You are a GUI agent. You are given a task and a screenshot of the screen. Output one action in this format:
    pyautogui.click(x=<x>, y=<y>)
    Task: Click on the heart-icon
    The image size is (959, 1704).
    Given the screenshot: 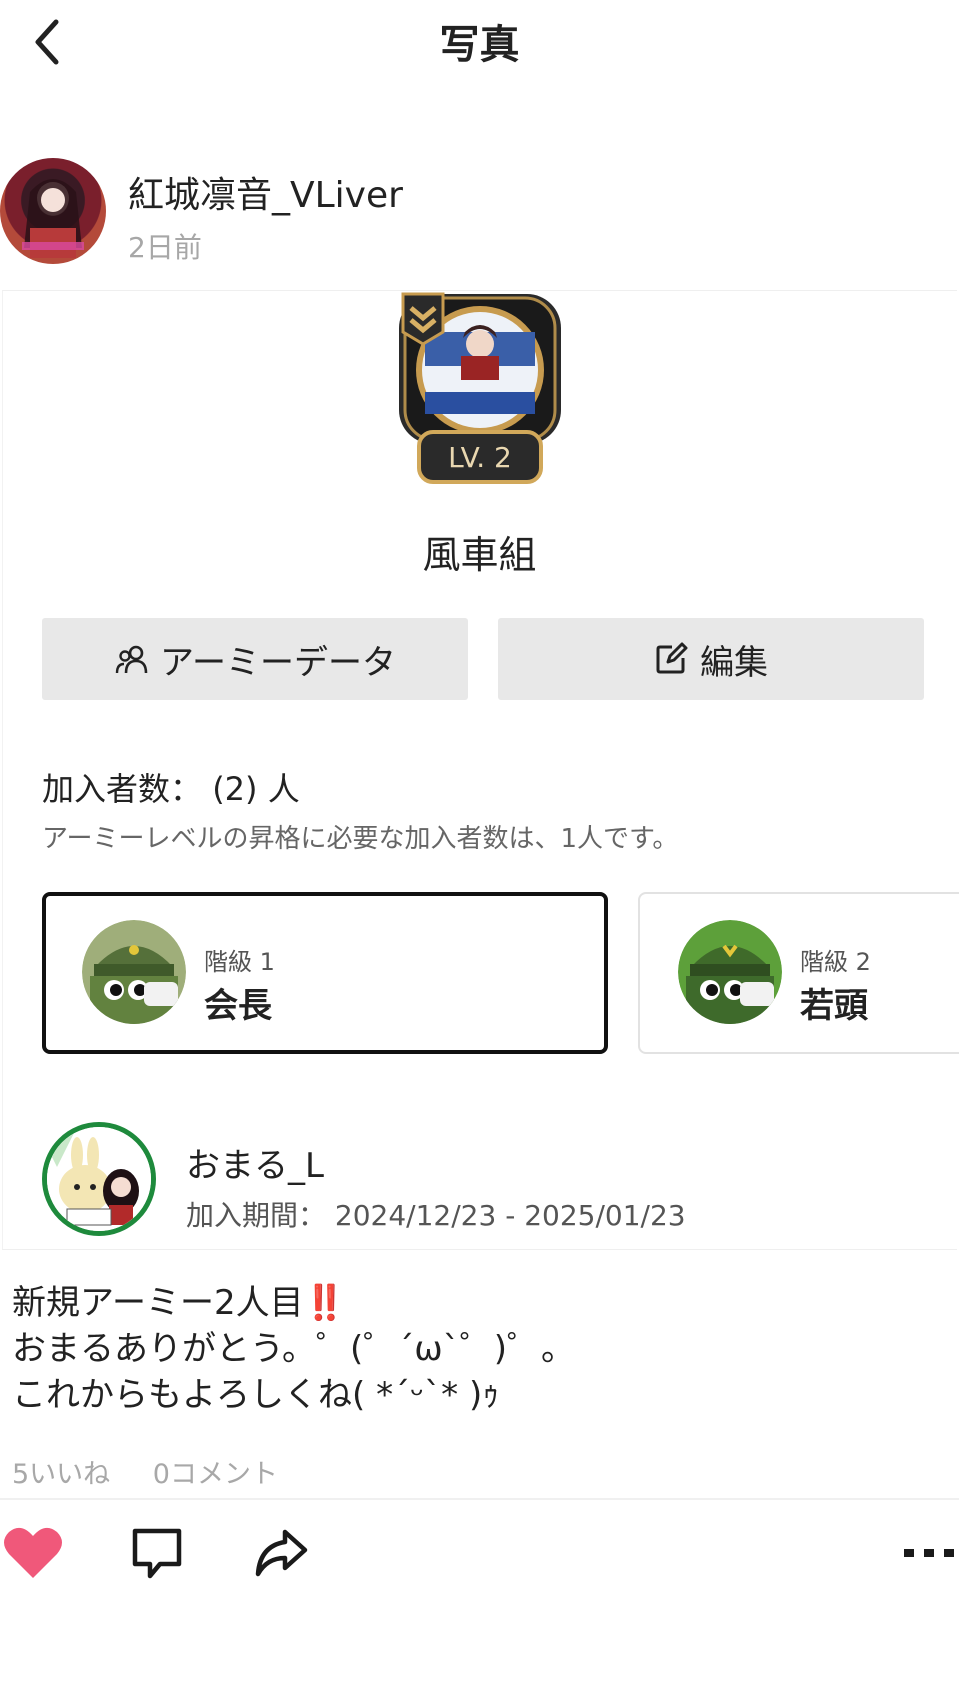 What is the action you would take?
    pyautogui.click(x=33, y=1552)
    